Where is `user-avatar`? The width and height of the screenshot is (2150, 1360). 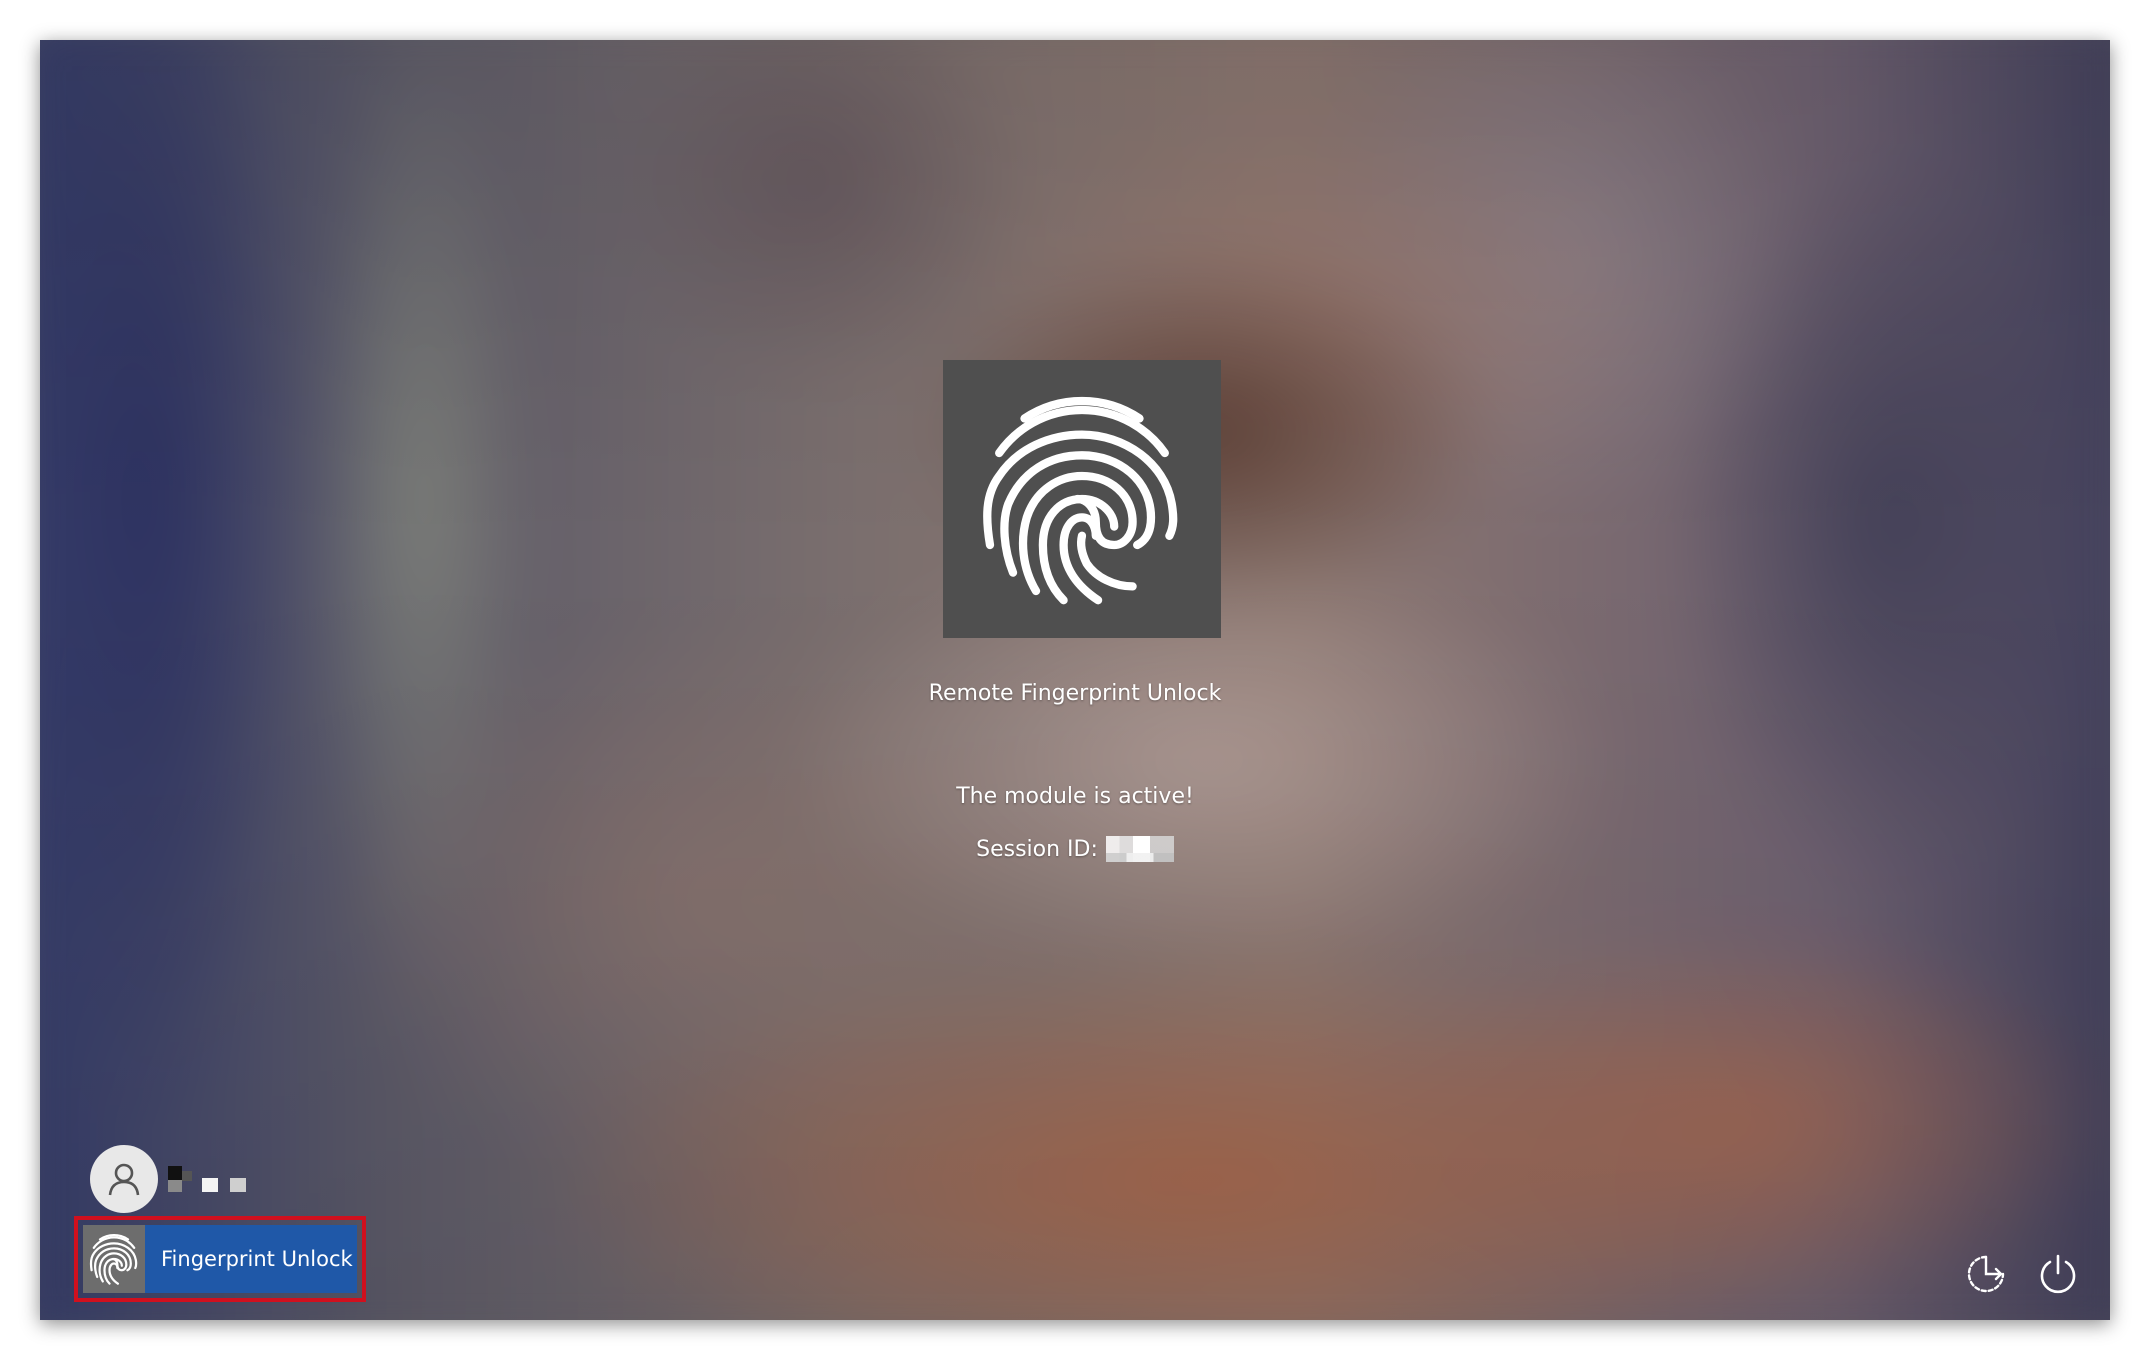
user-avatar is located at coordinates (124, 1179).